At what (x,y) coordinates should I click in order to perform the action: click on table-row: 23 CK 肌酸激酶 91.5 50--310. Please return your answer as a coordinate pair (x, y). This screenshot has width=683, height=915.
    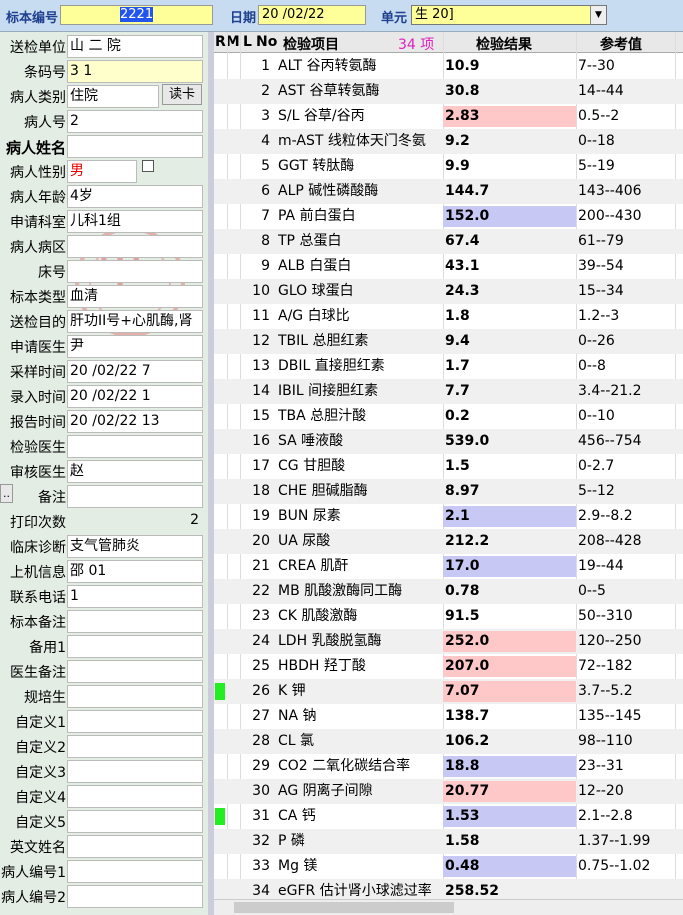
    Looking at the image, I should click on (448, 616).